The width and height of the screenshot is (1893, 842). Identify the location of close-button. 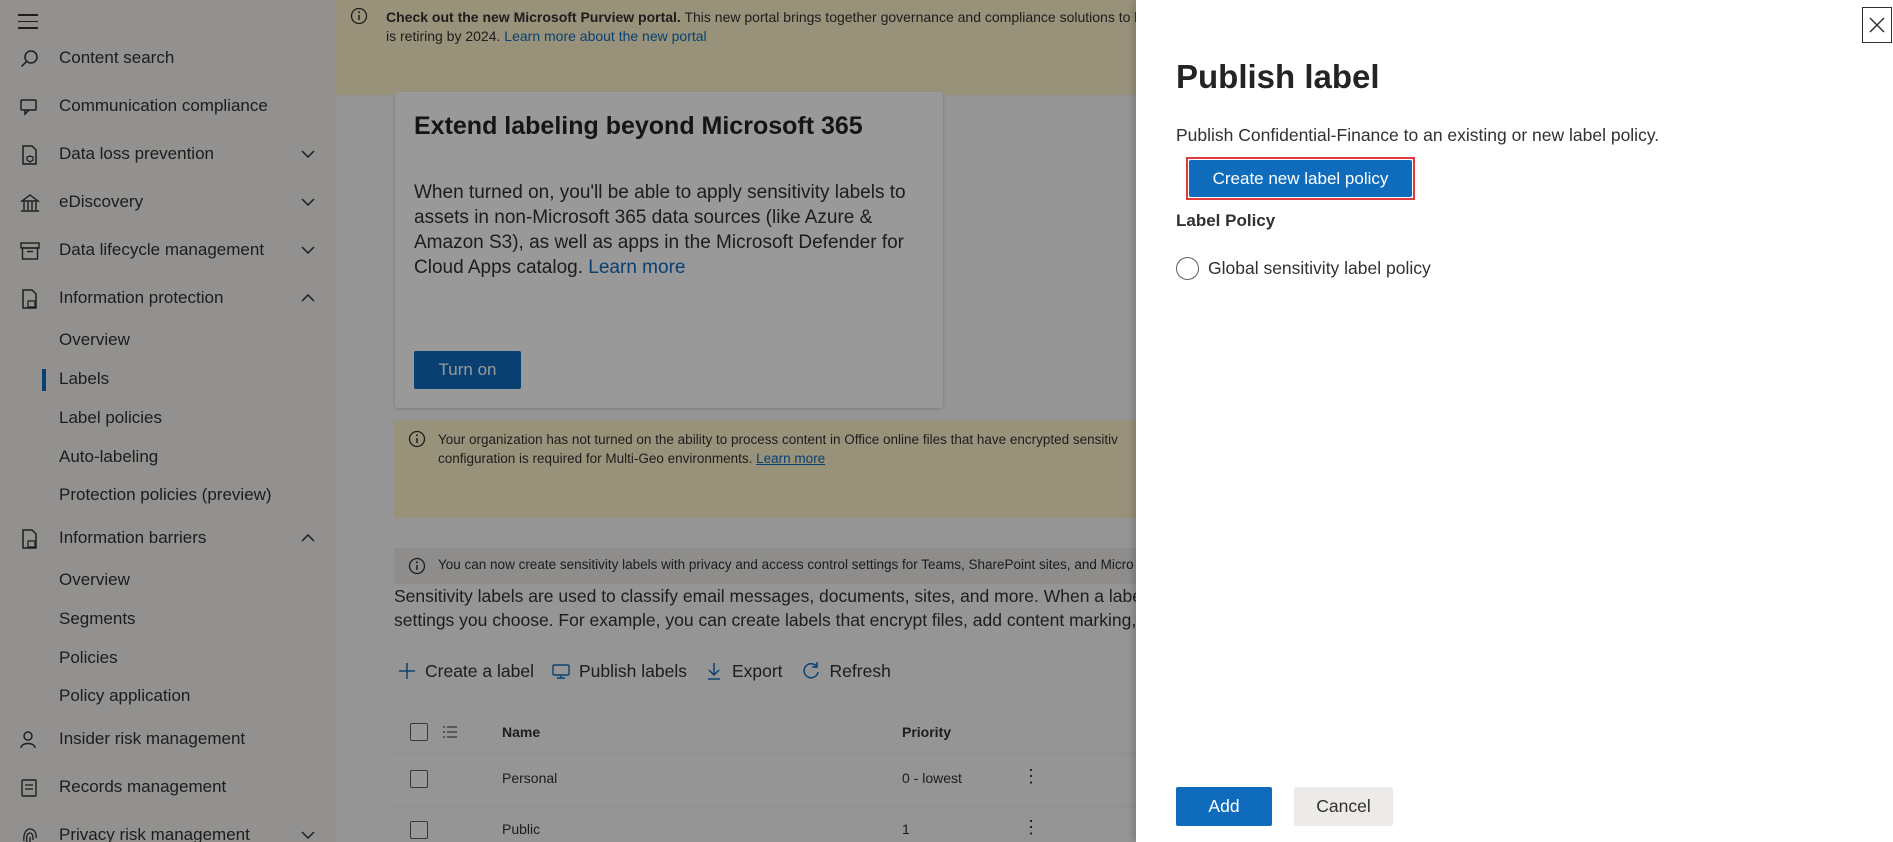
(1877, 25).